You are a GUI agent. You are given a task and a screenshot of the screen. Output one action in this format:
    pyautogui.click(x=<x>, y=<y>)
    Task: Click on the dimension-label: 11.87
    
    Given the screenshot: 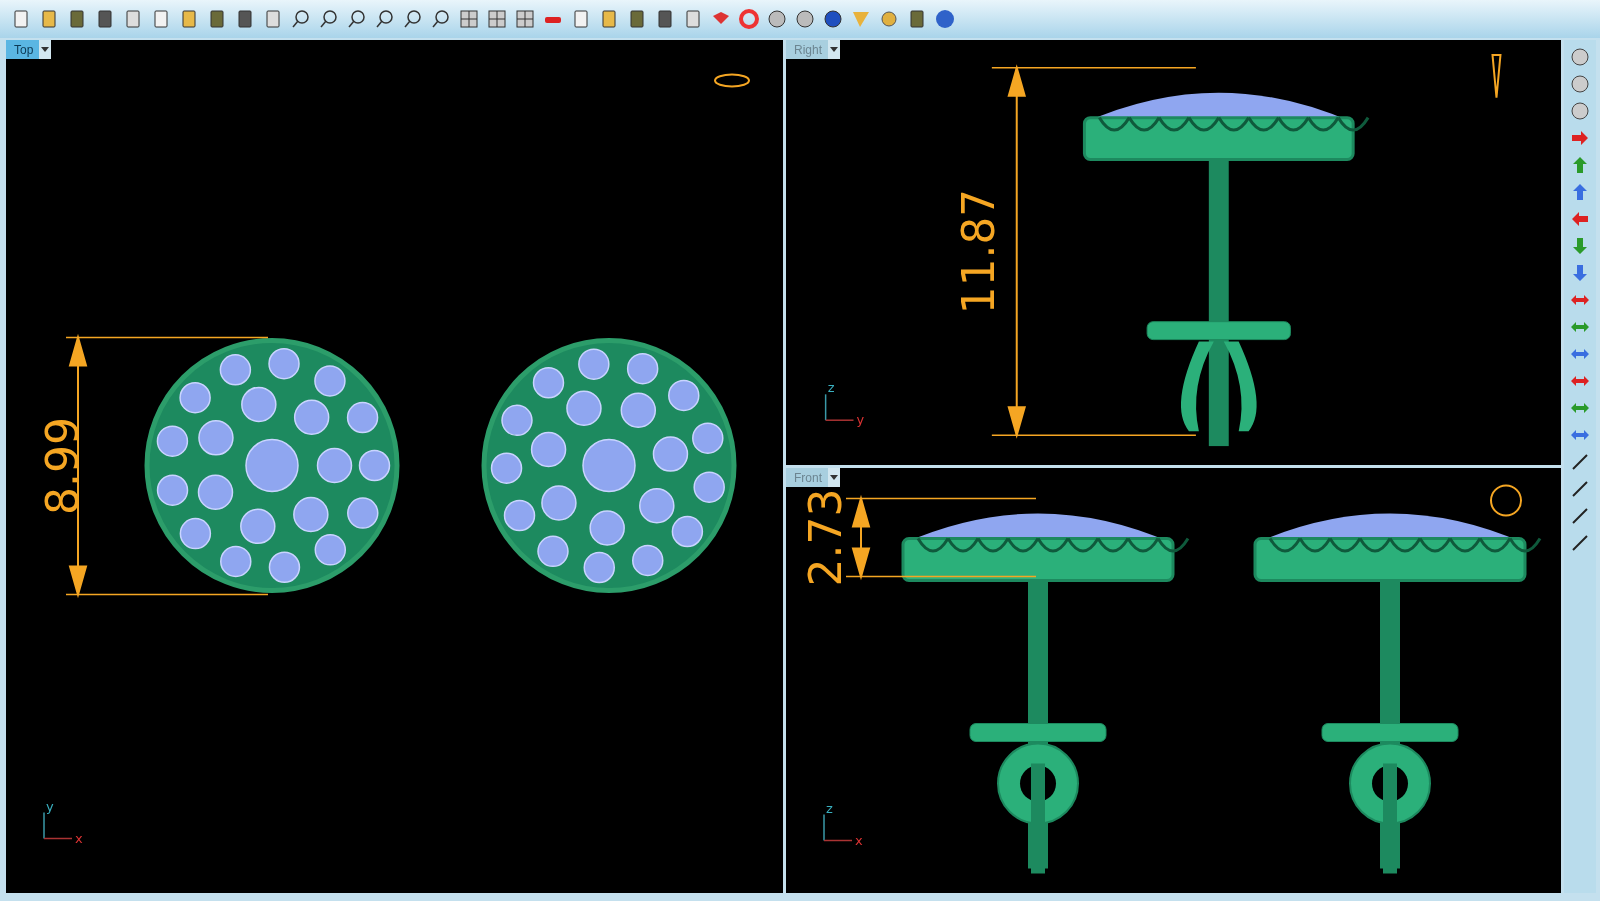 What is the action you would take?
    pyautogui.click(x=978, y=251)
    